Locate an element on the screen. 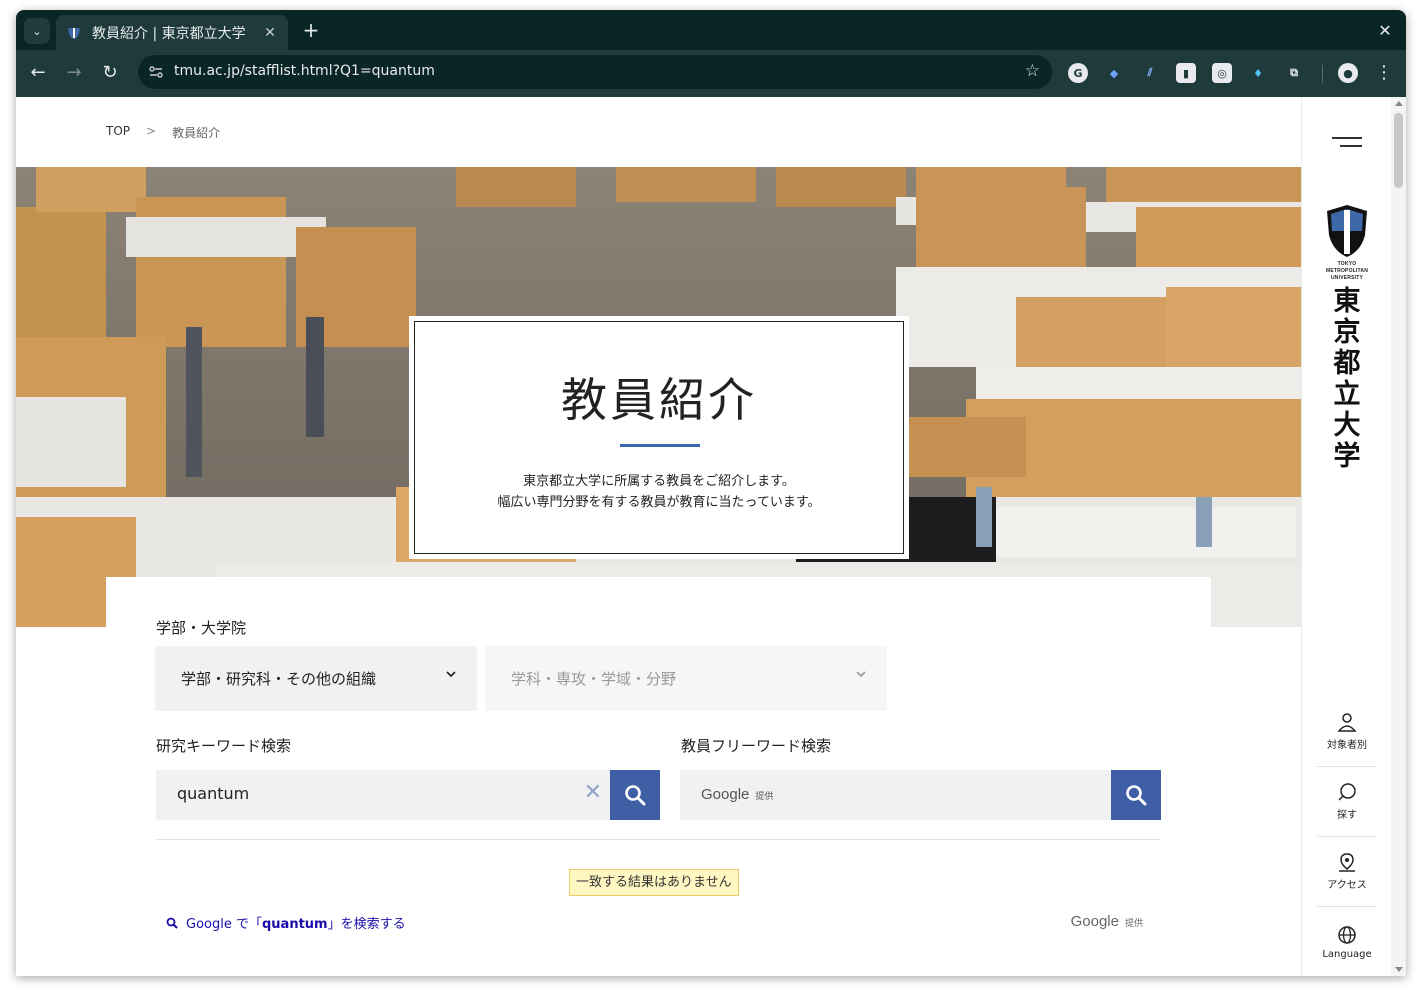 This screenshot has height=1008, width=1422. profile-avatar-icon: ● is located at coordinates (1348, 73).